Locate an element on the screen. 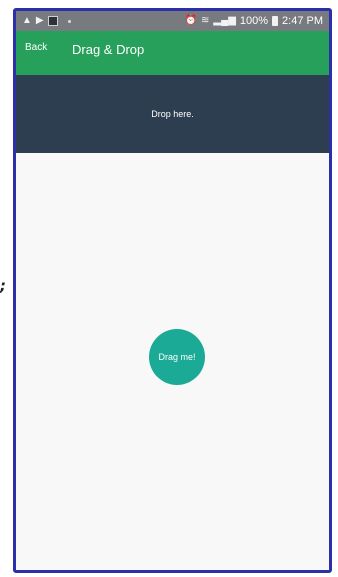 The image size is (338, 577). stray-cursor-mark: ; is located at coordinates (3, 286).